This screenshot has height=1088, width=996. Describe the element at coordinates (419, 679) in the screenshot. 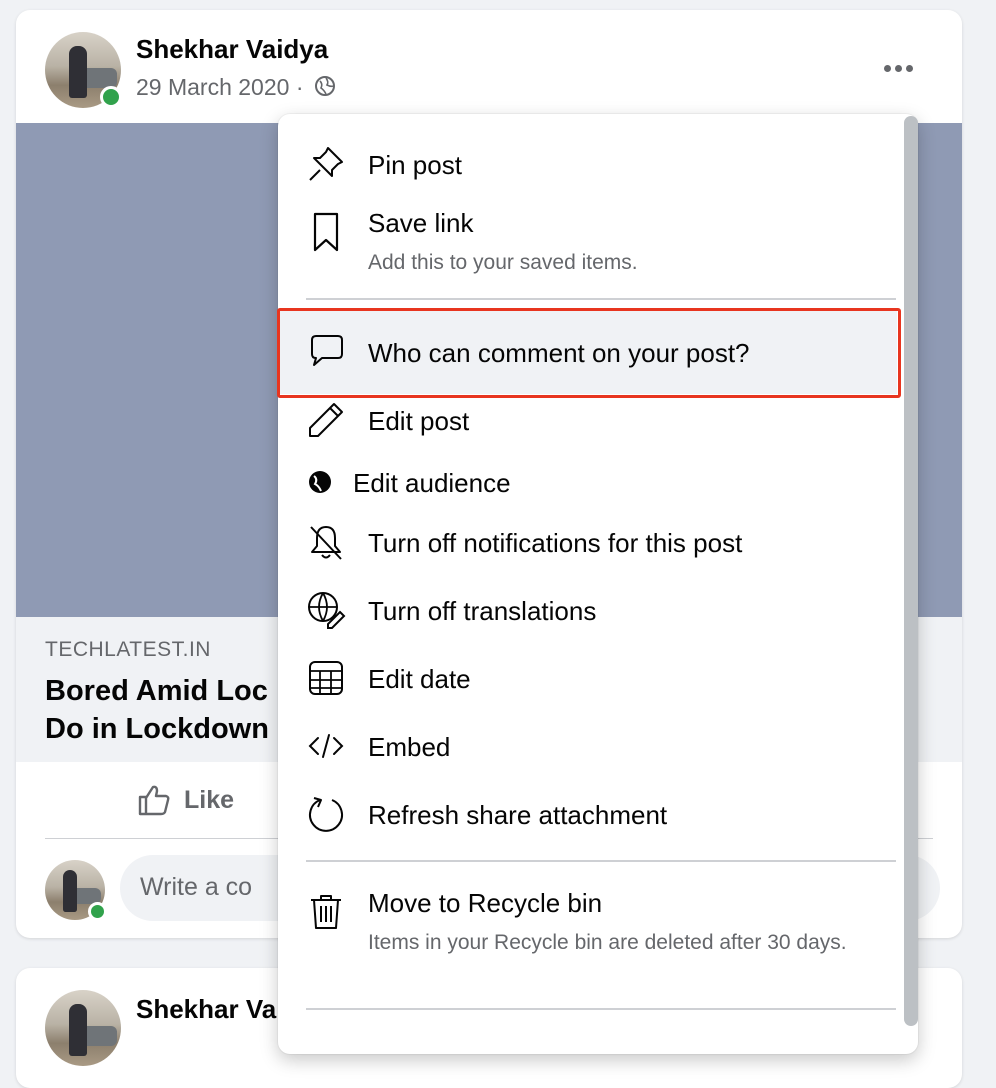

I see `menu-item-label: Edit date` at that location.